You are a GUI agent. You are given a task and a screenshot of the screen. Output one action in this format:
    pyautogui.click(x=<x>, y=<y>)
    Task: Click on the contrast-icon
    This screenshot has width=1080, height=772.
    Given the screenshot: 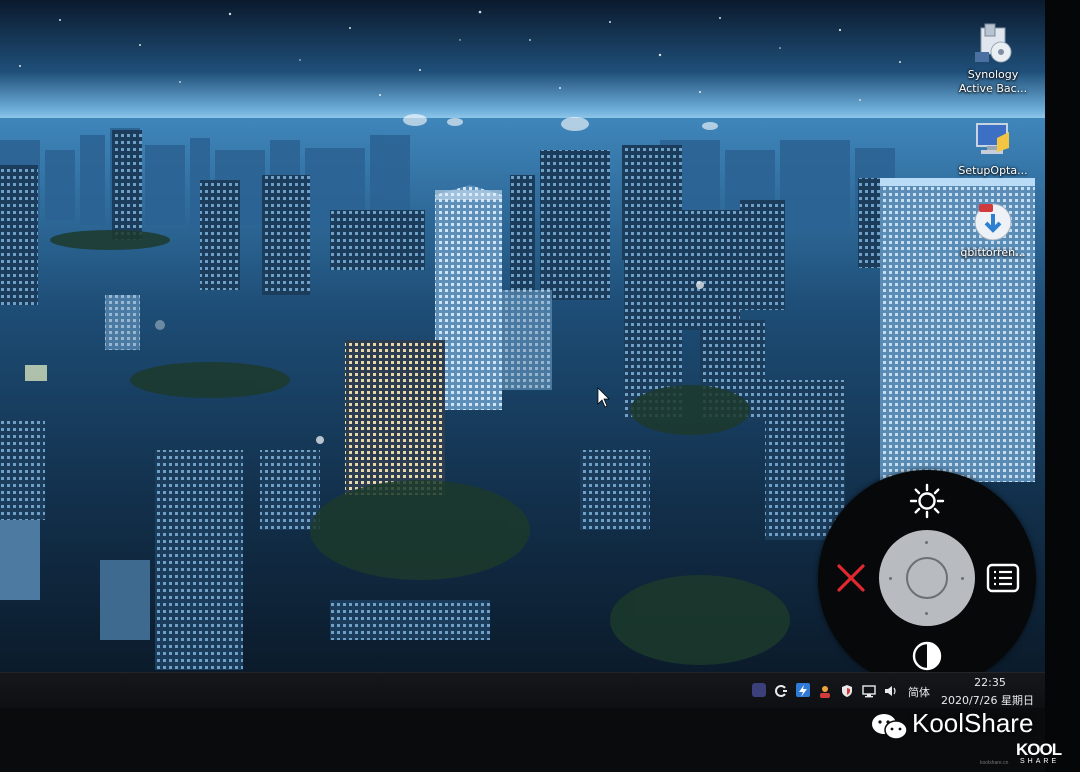 What is the action you would take?
    pyautogui.click(x=927, y=656)
    